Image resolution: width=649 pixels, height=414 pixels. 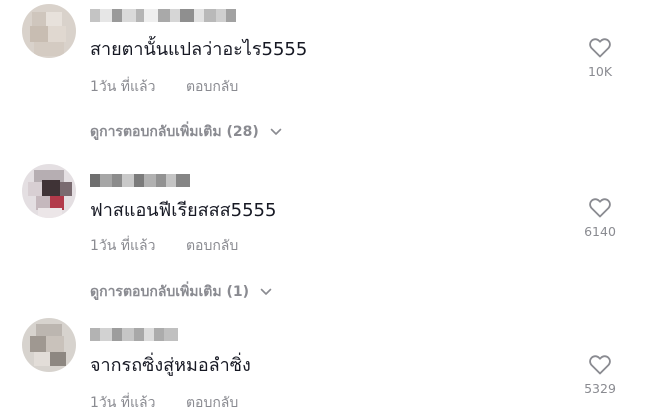 What do you see at coordinates (170, 365) in the screenshot?
I see `comment-text: จากรถซิ่งสู่หมอลำซิ่ง` at bounding box center [170, 365].